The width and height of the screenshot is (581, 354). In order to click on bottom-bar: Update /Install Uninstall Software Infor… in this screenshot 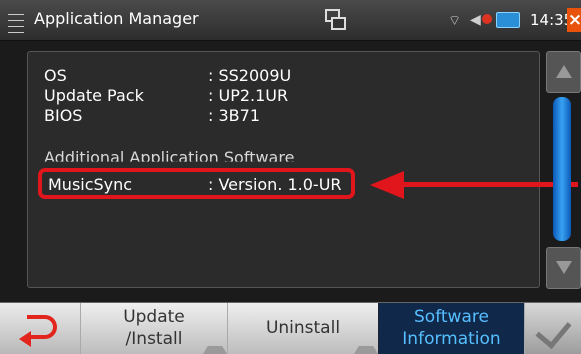, I will do `click(290, 328)`.